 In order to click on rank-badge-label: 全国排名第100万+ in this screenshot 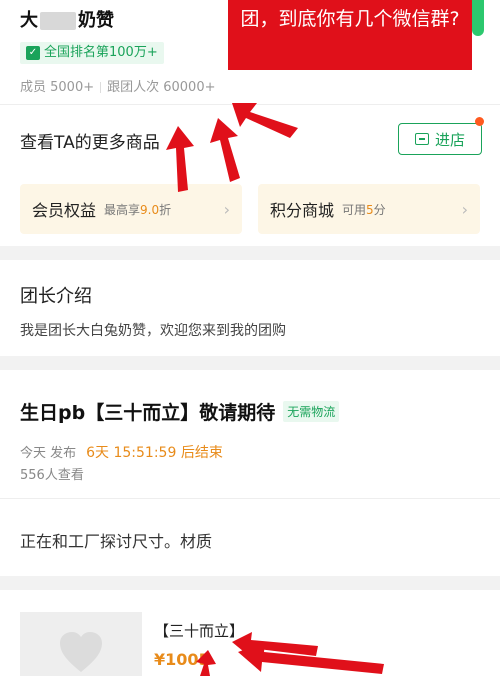, I will do `click(101, 52)`.